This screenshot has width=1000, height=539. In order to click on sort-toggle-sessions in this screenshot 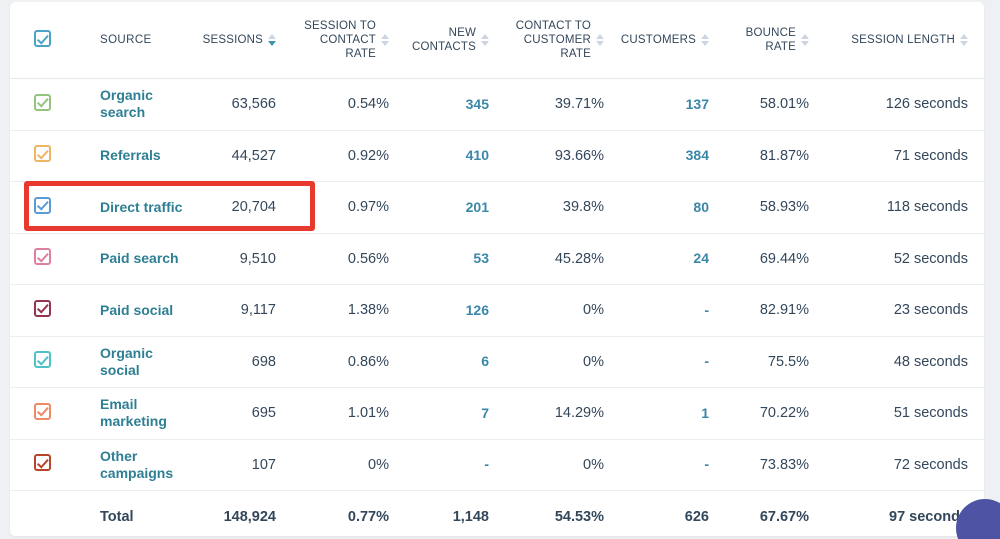, I will do `click(272, 39)`.